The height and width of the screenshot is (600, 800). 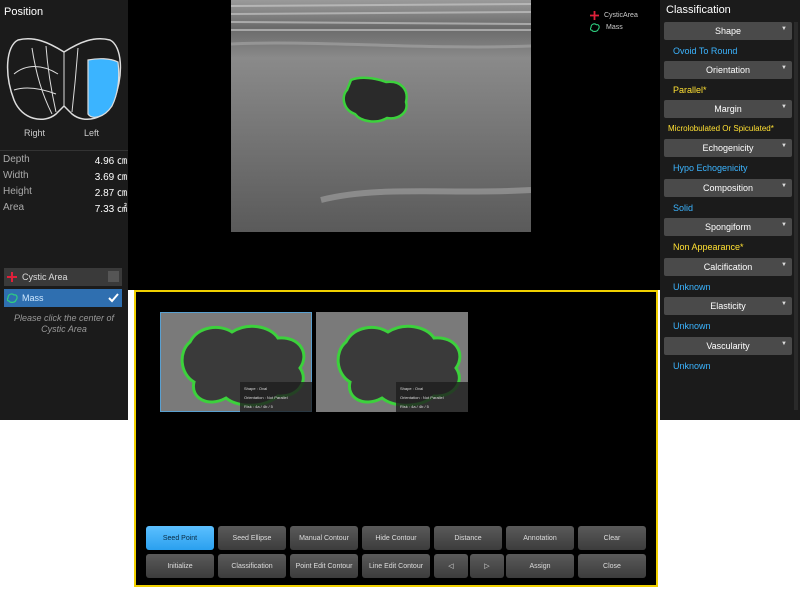 I want to click on class-spongiform: Spongiform ▼ Non Appearance*, so click(x=728, y=237).